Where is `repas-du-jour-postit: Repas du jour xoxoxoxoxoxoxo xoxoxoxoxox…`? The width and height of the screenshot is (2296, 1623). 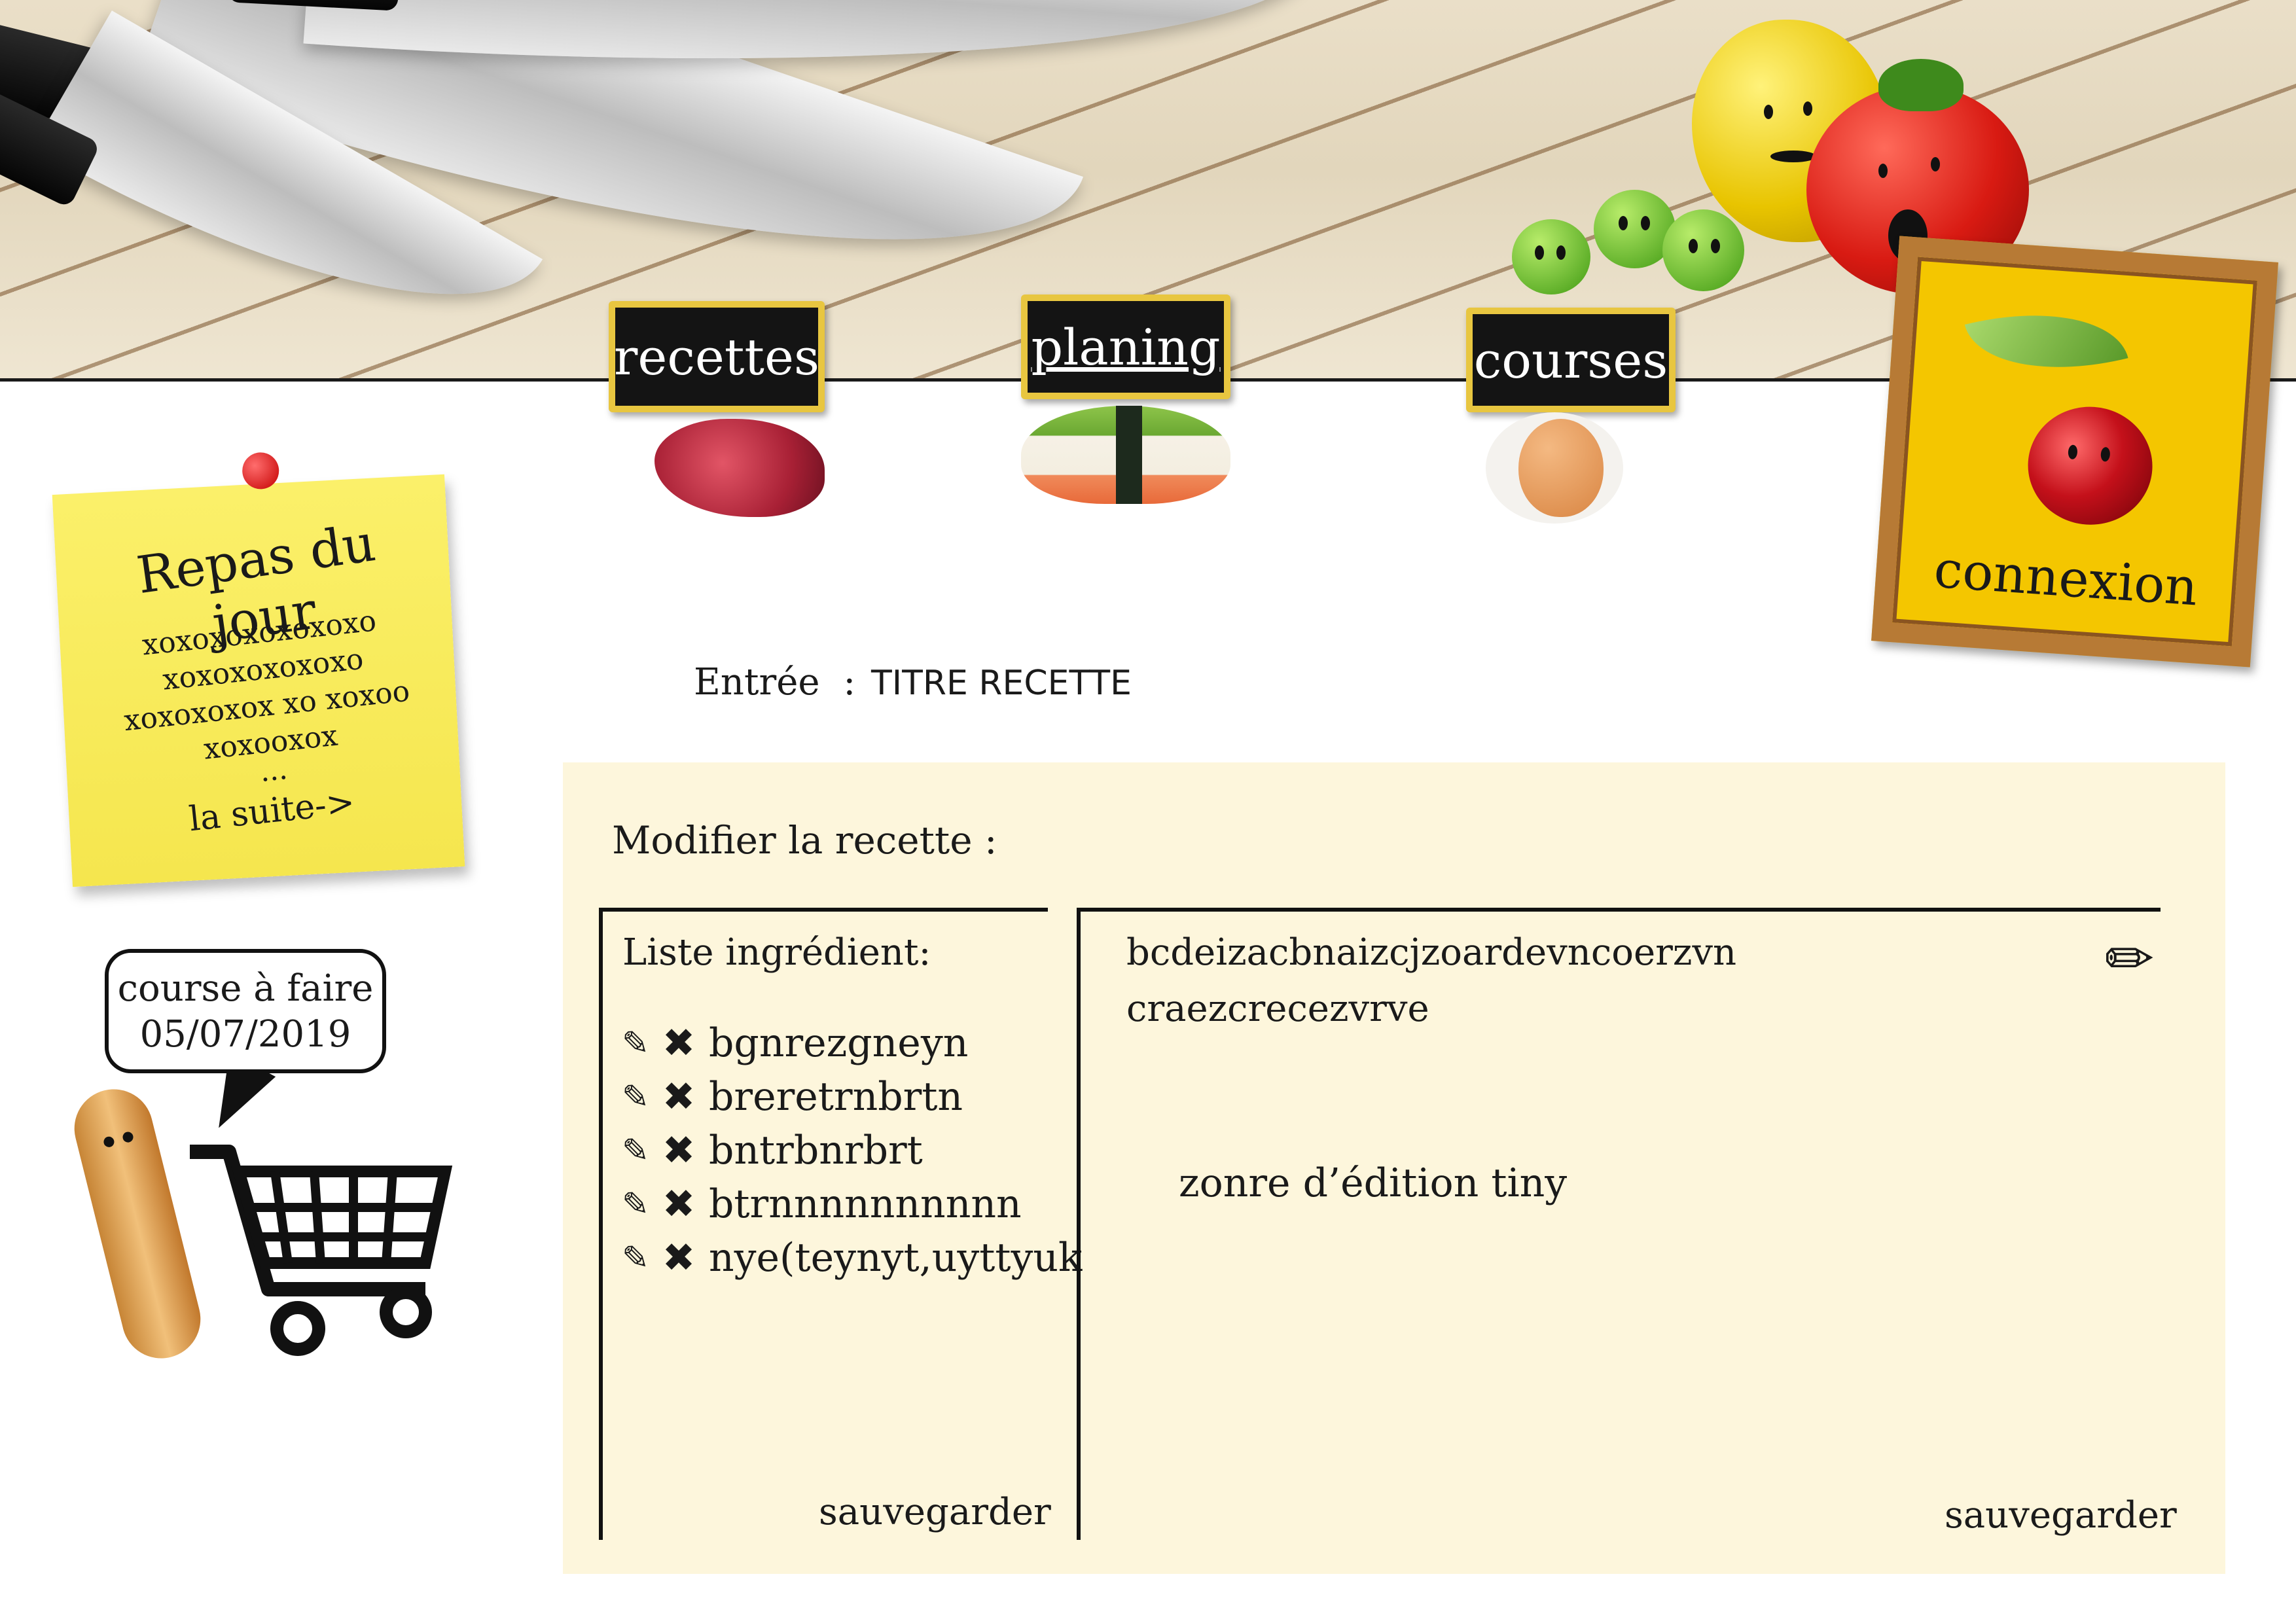
repas-du-jour-postit: Repas du jour xoxoxoxoxoxoxo xoxoxoxoxox… is located at coordinates (258, 669).